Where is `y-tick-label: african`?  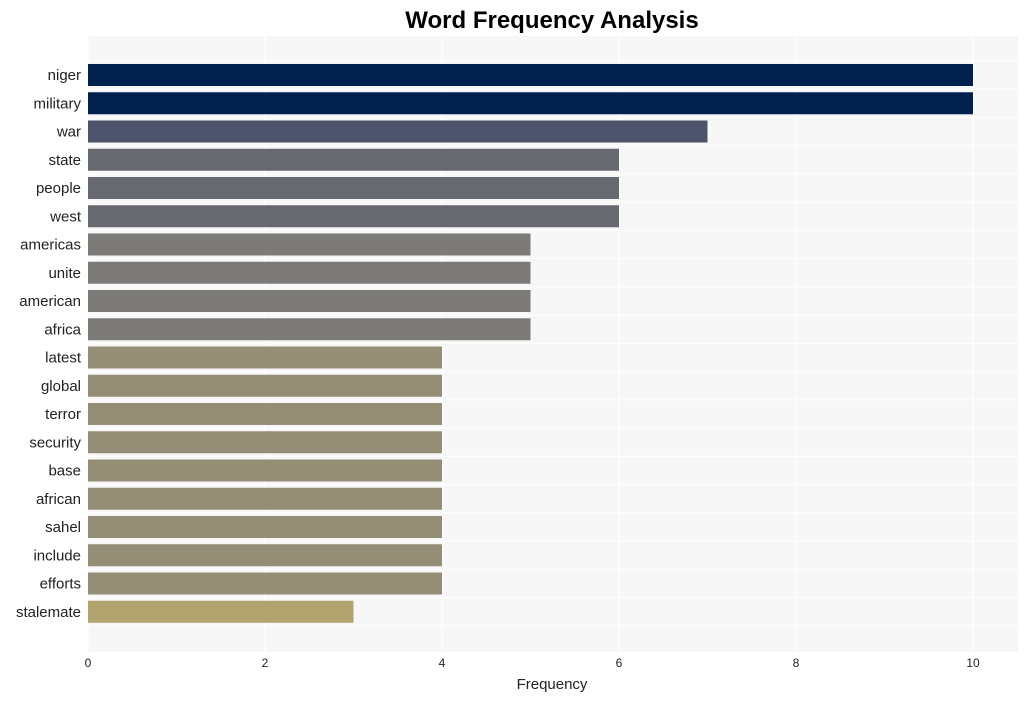 y-tick-label: african is located at coordinates (58, 499).